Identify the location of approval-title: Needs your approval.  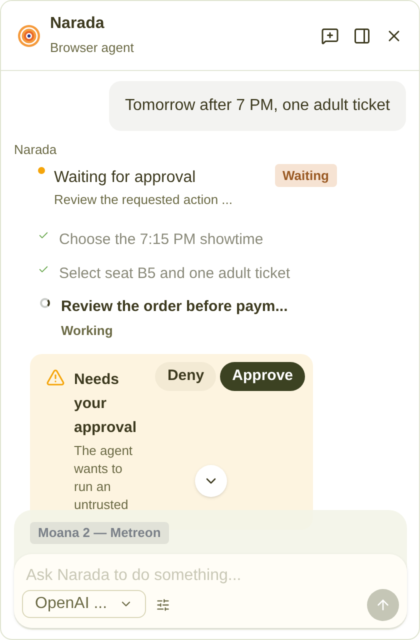
(106, 404).